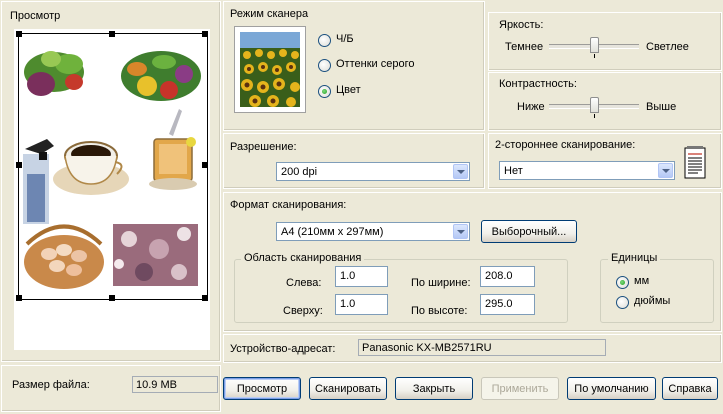 Image resolution: width=723 pixels, height=414 pixels. I want to click on units-radio-mm, so click(622, 282).